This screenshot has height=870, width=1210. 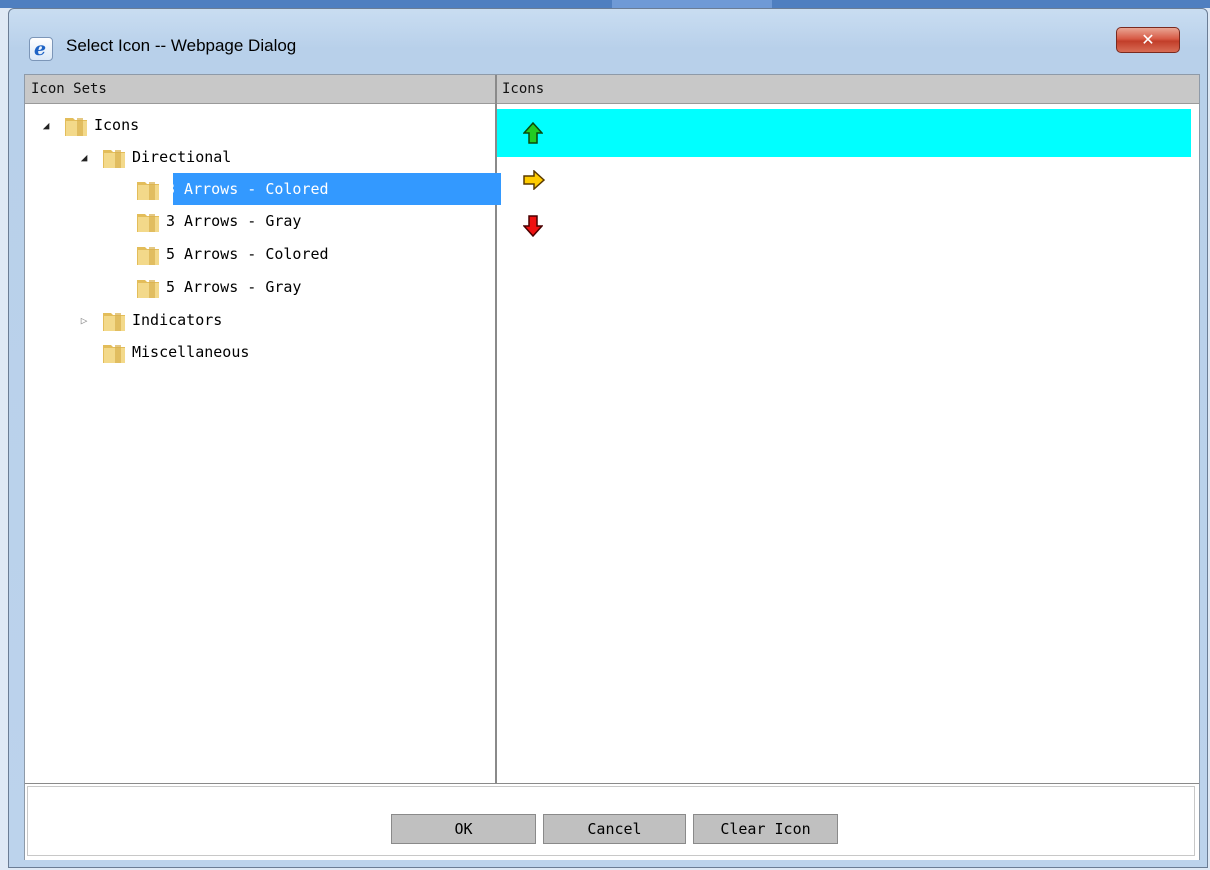 I want to click on arrow-right-yellow-icon, so click(x=534, y=180).